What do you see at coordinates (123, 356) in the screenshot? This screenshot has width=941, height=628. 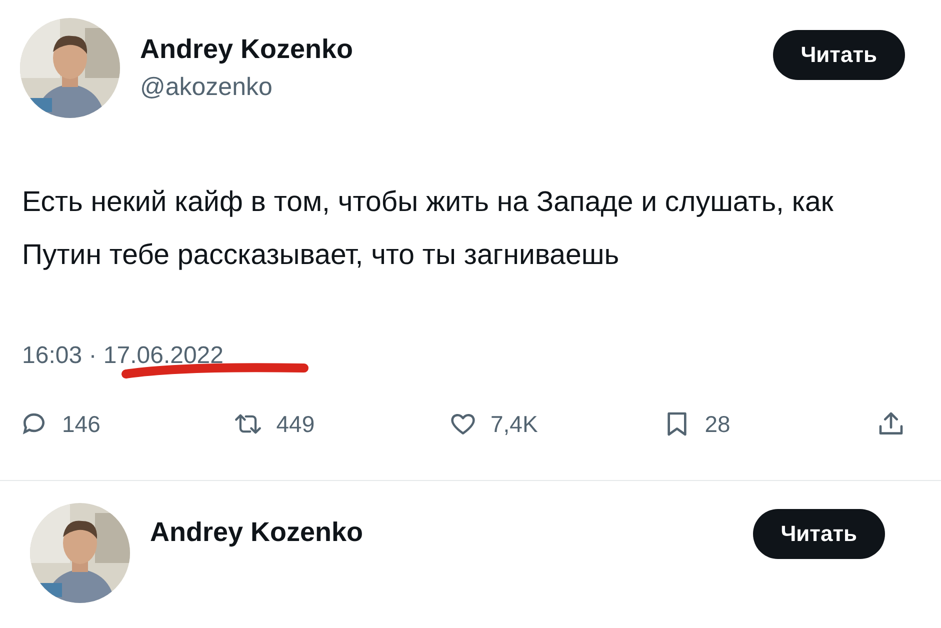 I see `tweet-timestamp: 16:03 · 17.06.2022` at bounding box center [123, 356].